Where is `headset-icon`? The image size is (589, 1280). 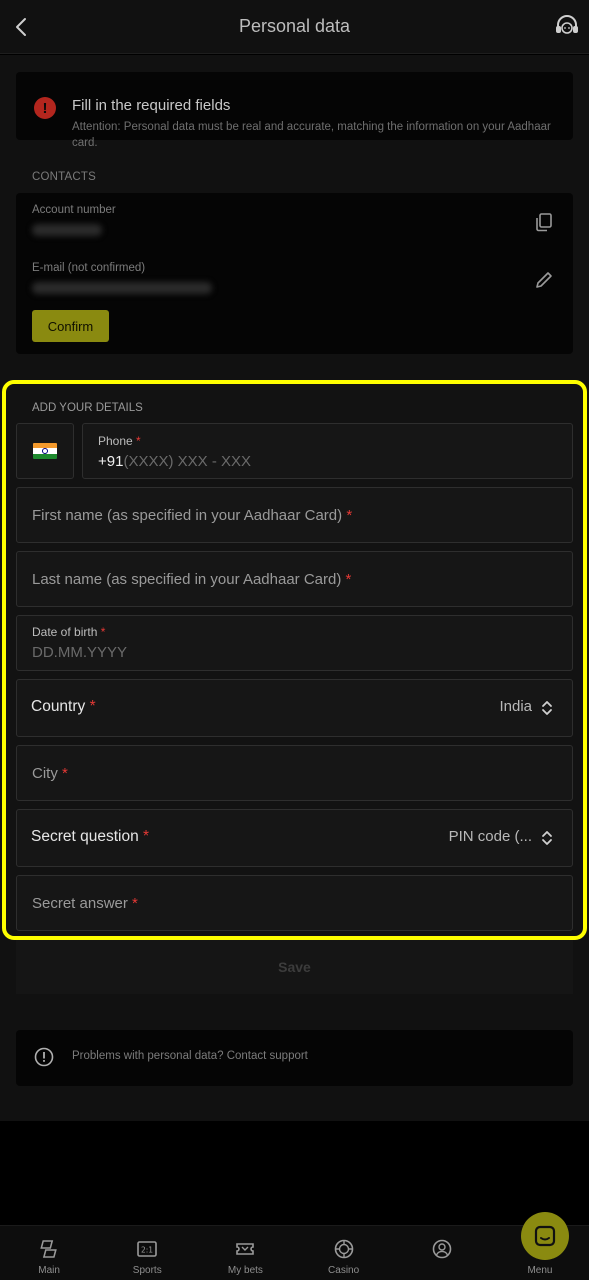 headset-icon is located at coordinates (567, 24).